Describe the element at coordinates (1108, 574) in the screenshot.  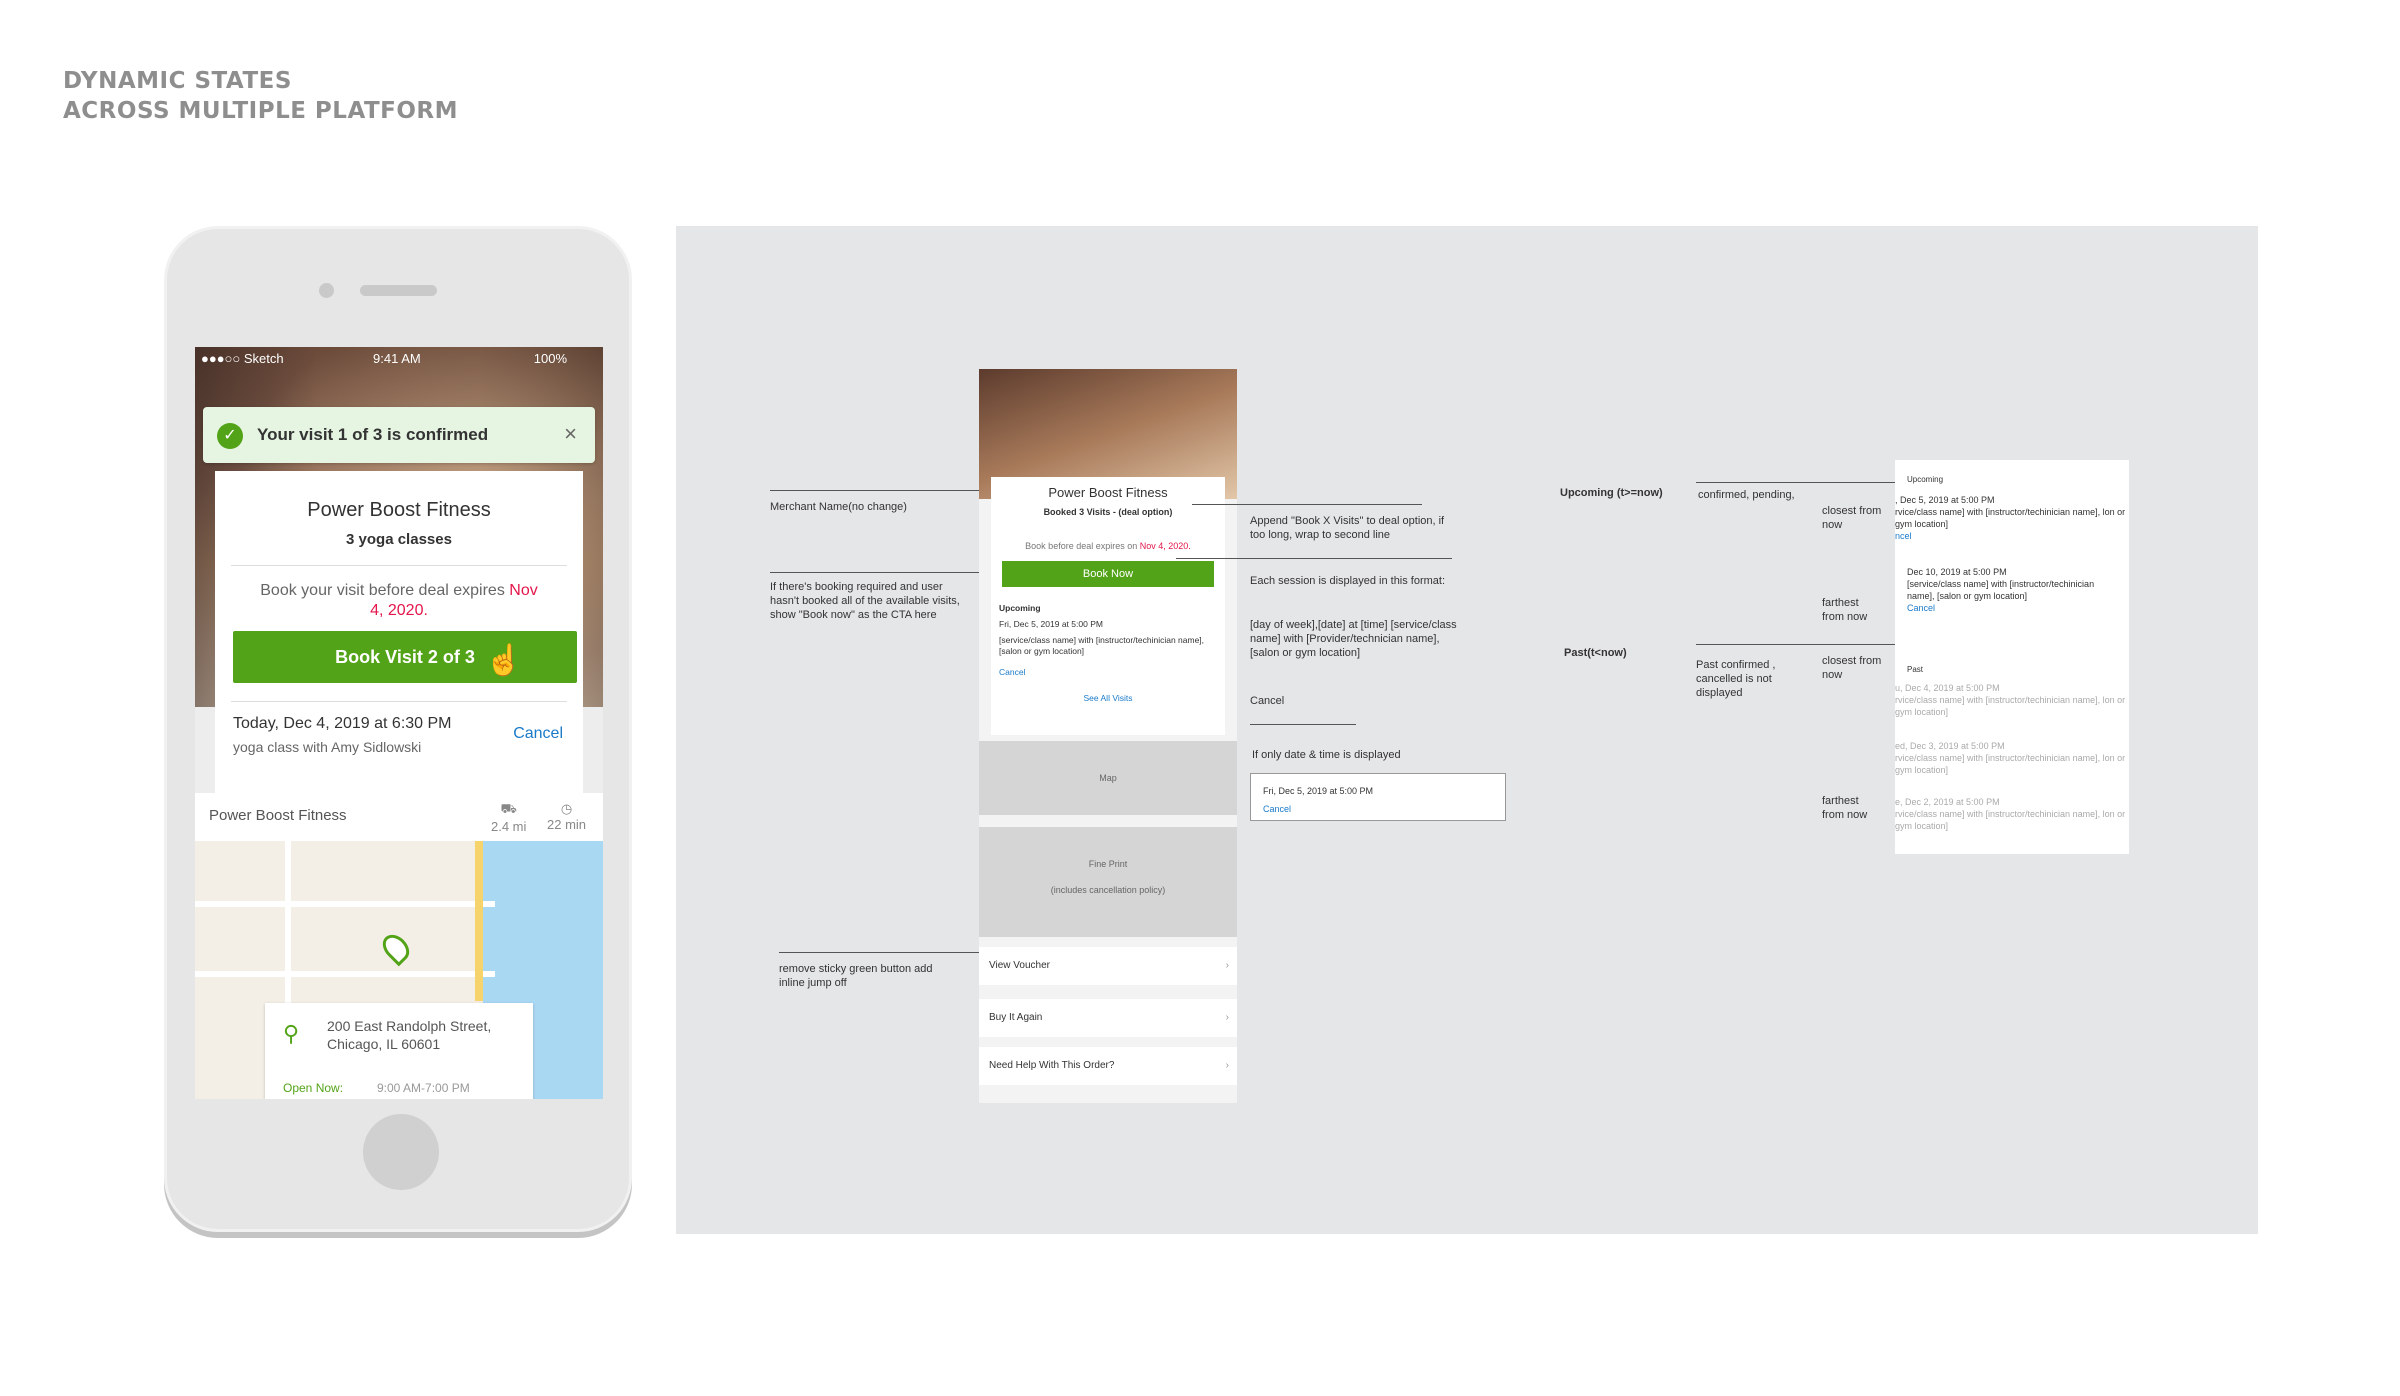
I see `mockup-book-now-button: Book Now` at that location.